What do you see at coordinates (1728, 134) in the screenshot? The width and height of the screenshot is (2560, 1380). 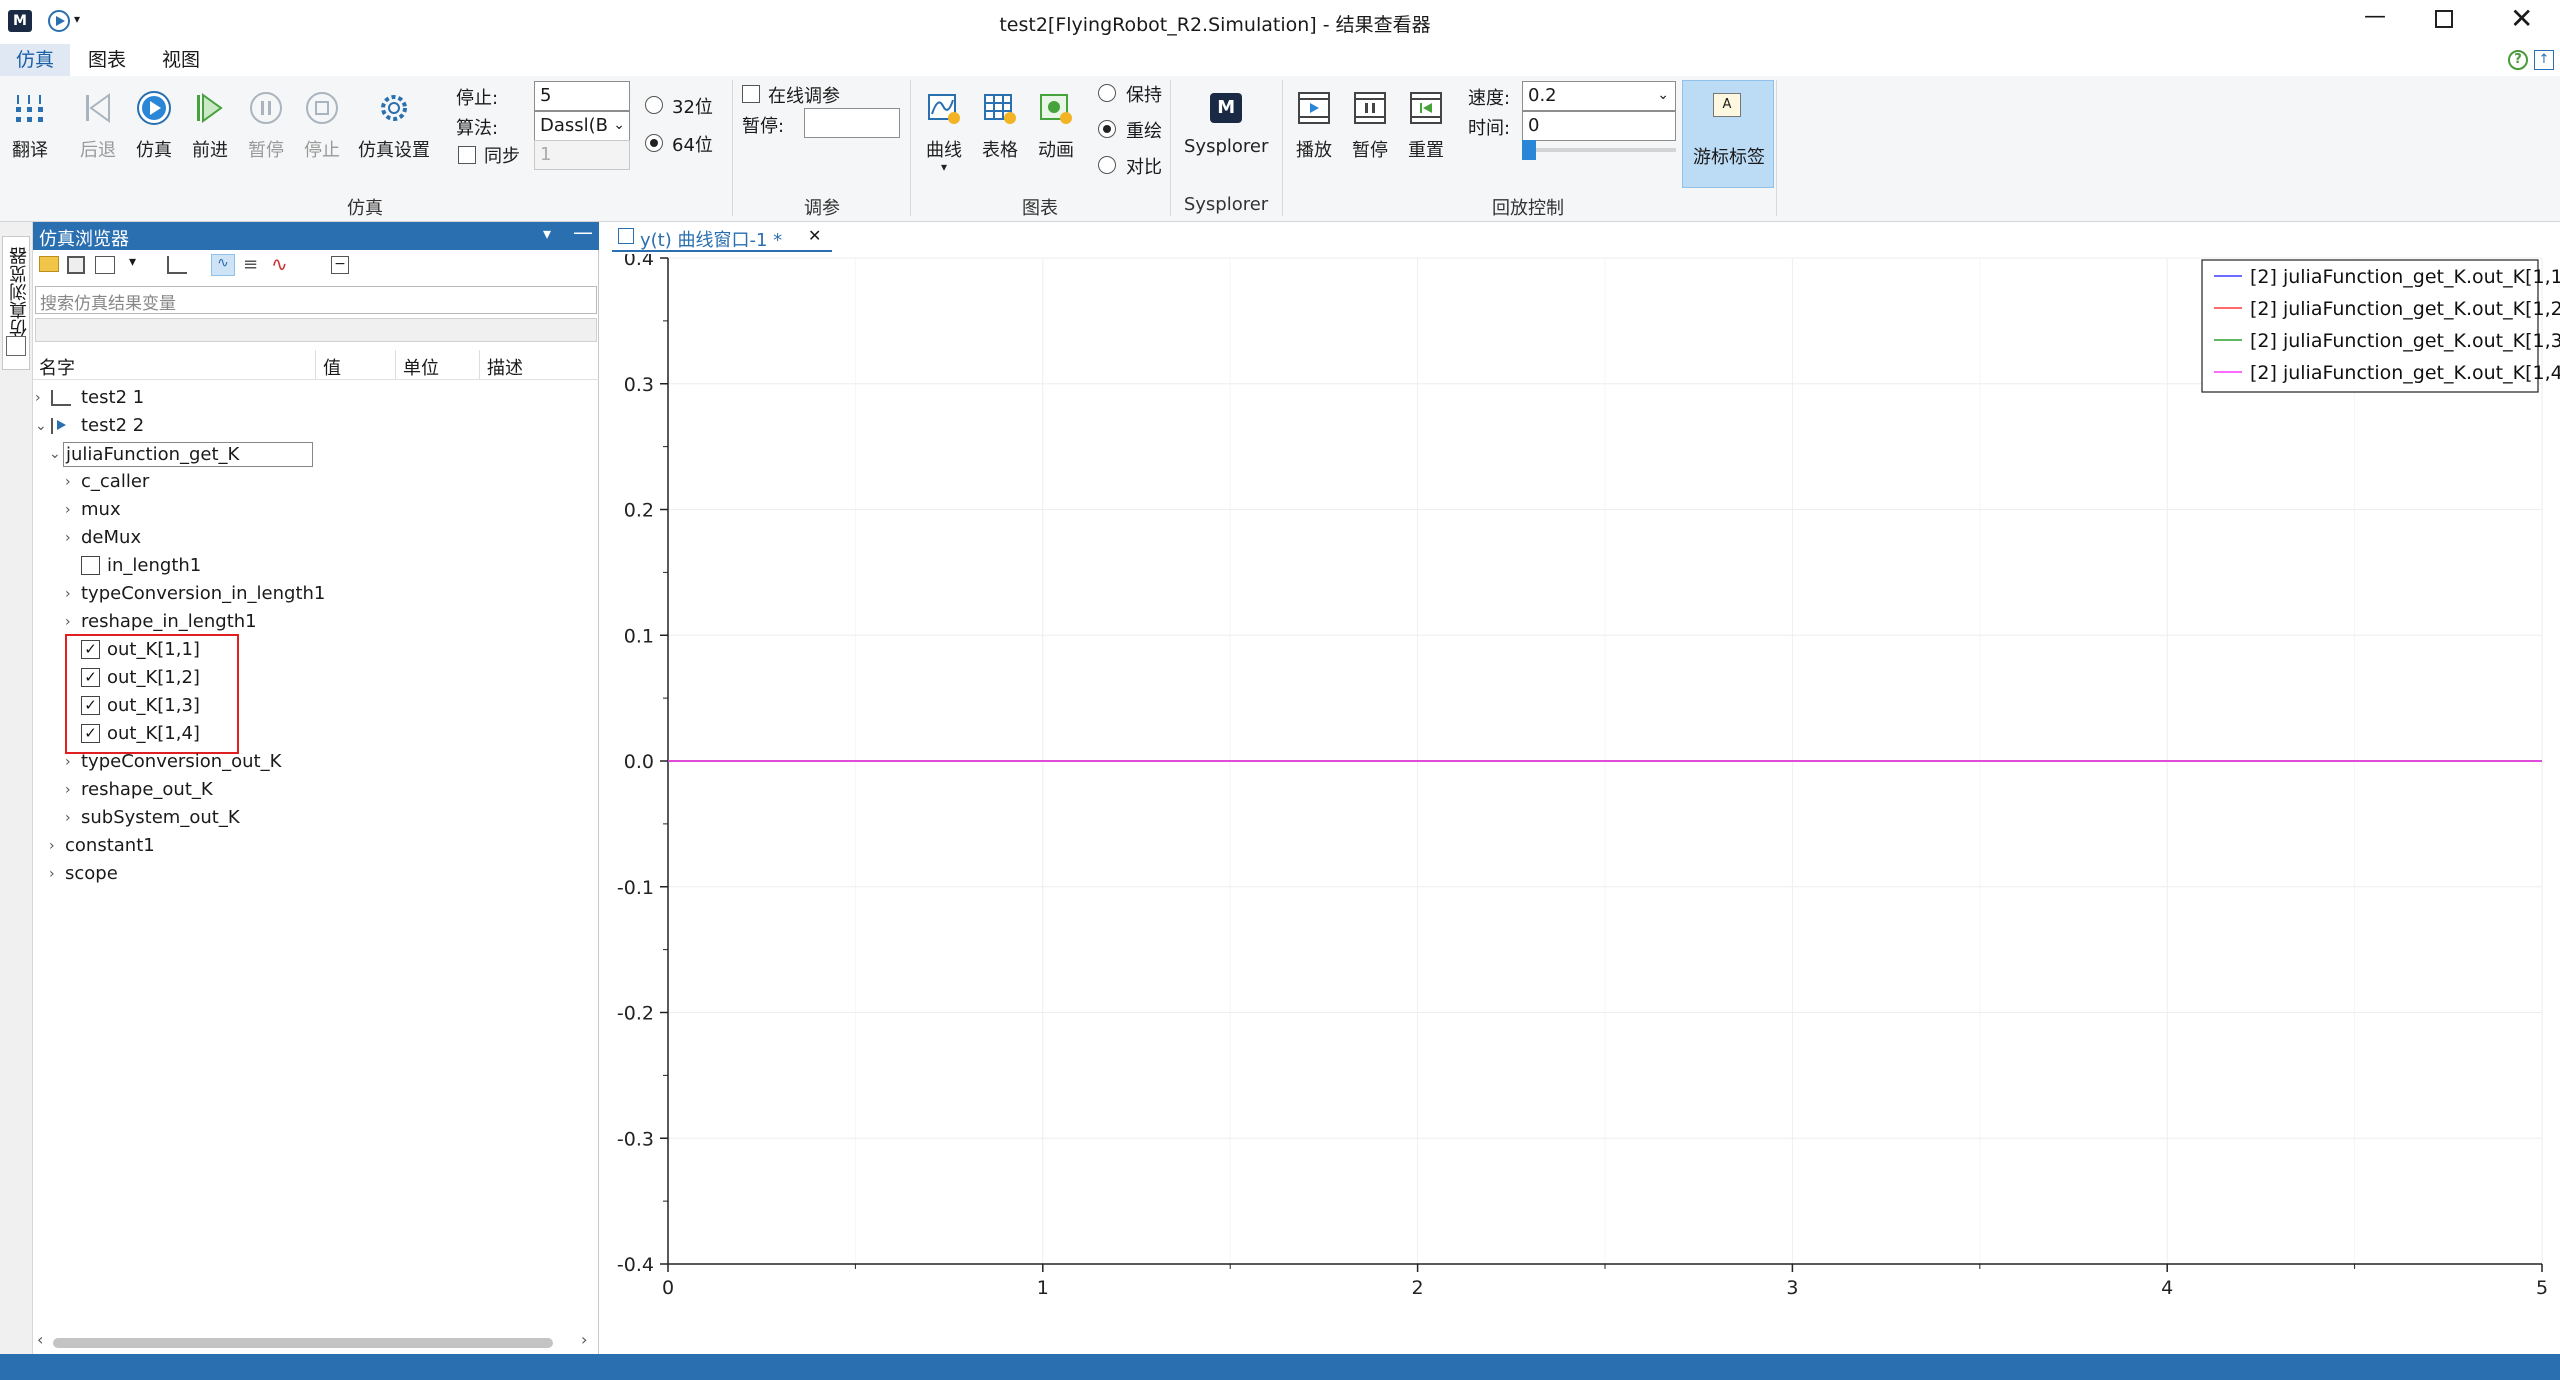 I see `cursor-label-button: A 游标标签` at bounding box center [1728, 134].